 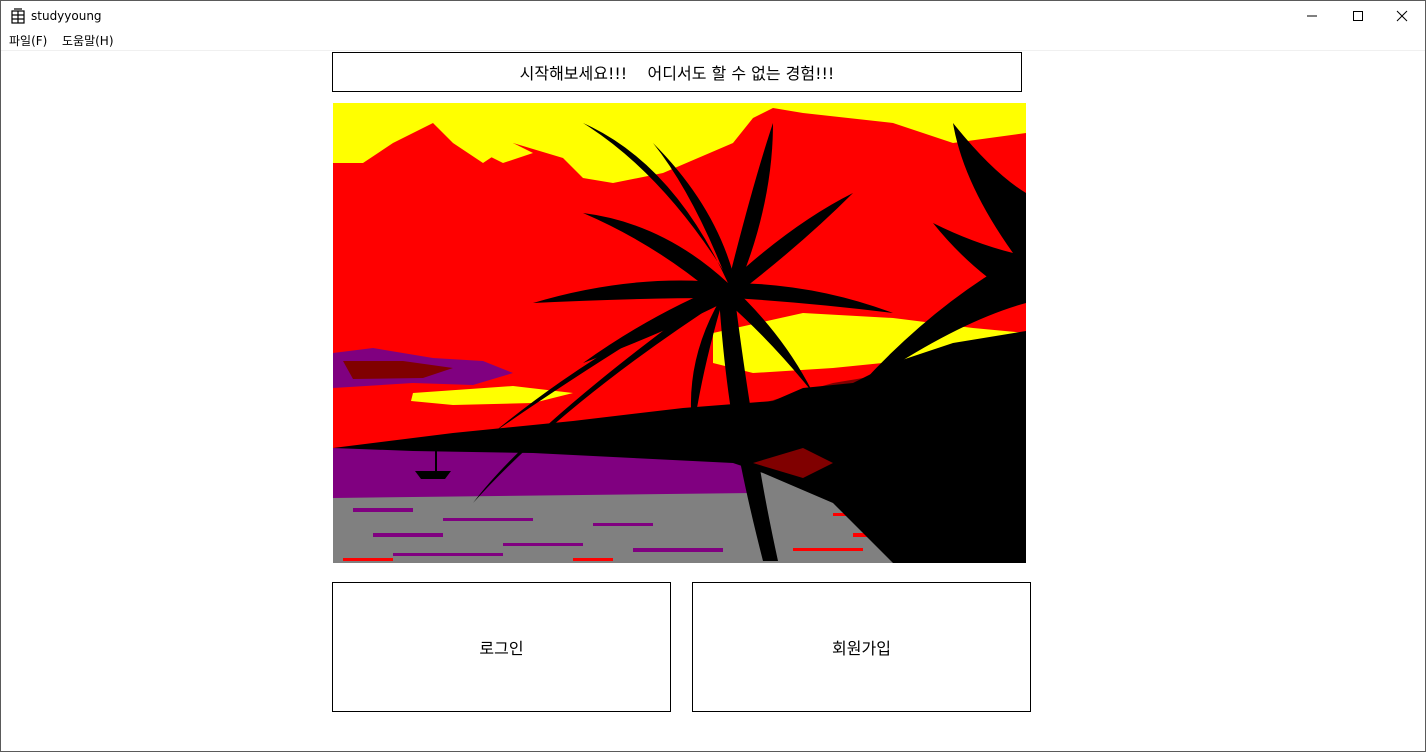 I want to click on login-button: 로그인, so click(x=501, y=647).